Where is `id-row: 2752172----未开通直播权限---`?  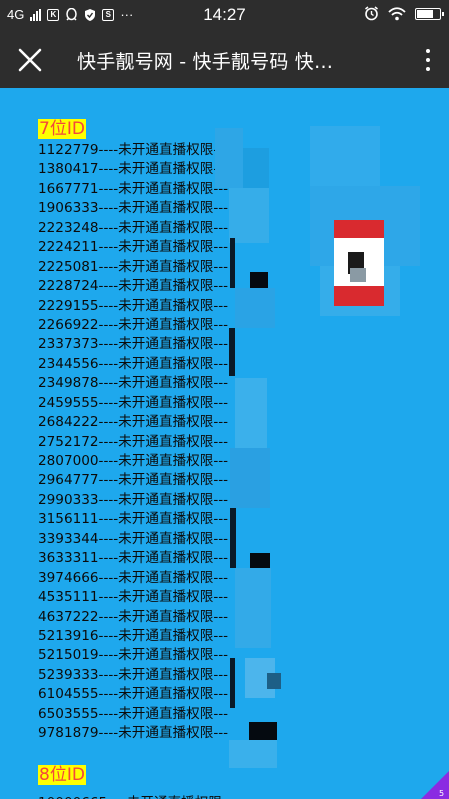
id-row: 2752172----未开通直播权限--- is located at coordinates (133, 441).